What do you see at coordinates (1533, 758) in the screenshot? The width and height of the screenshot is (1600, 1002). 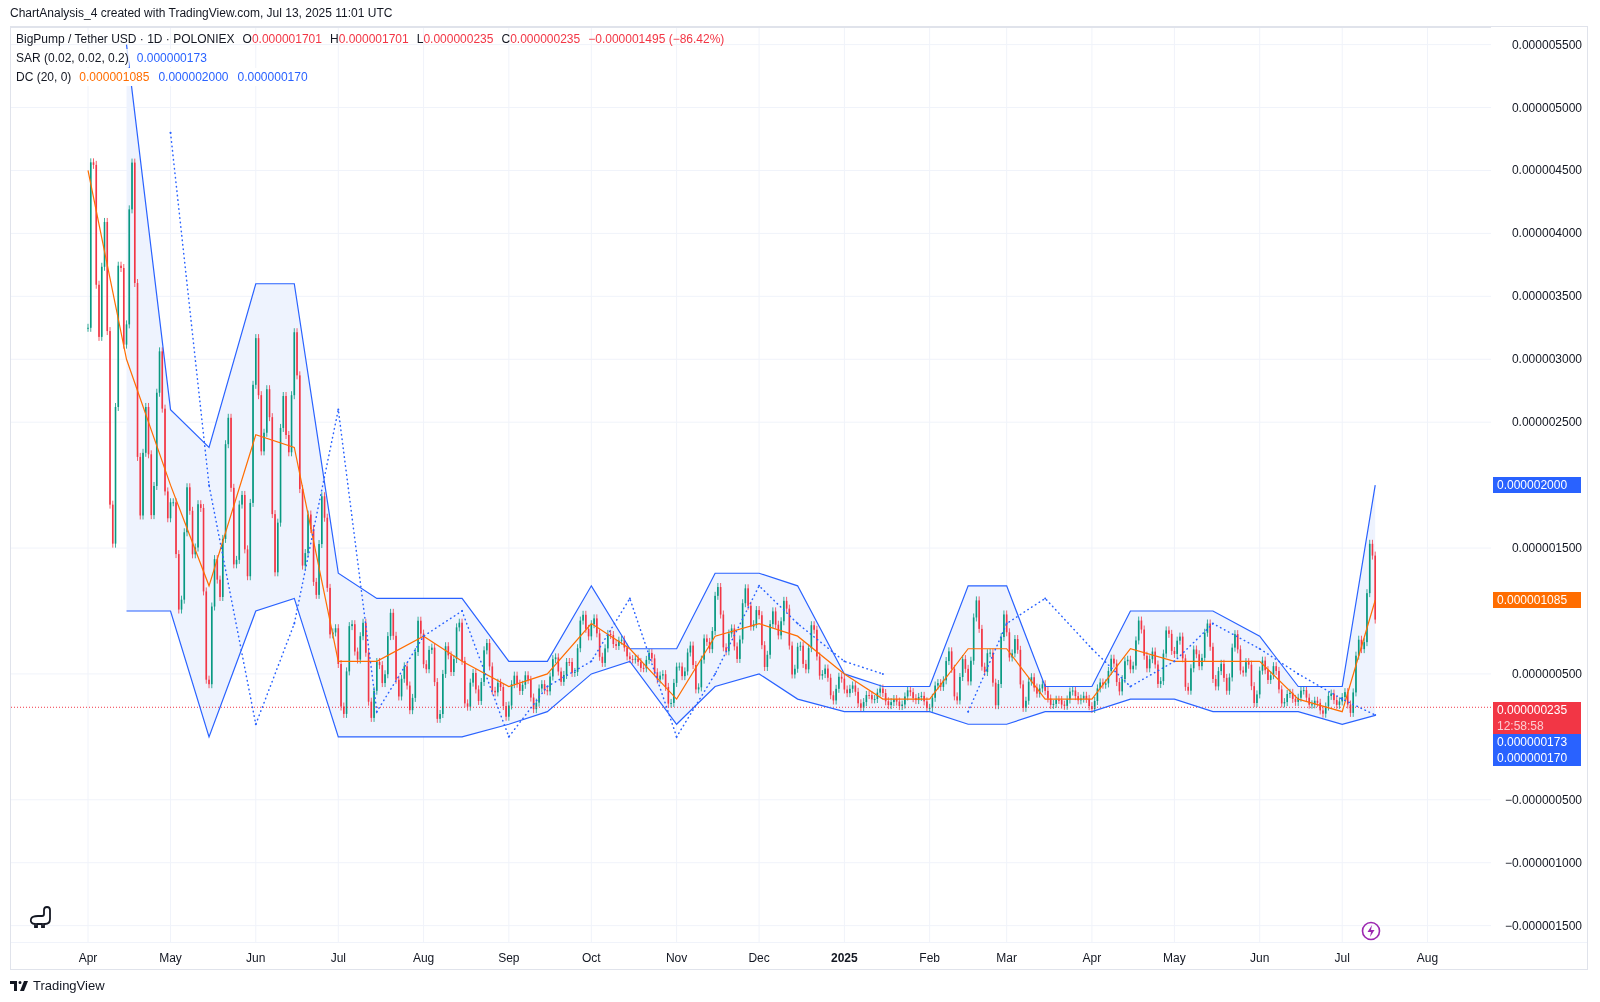 I see `price-value: 0.000000170` at bounding box center [1533, 758].